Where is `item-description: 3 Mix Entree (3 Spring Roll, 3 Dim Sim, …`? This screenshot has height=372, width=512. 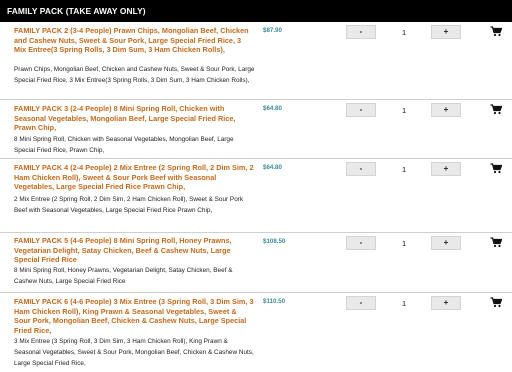 item-description: 3 Mix Entree (3 Spring Roll, 3 Dim Sim, … is located at coordinates (134, 352).